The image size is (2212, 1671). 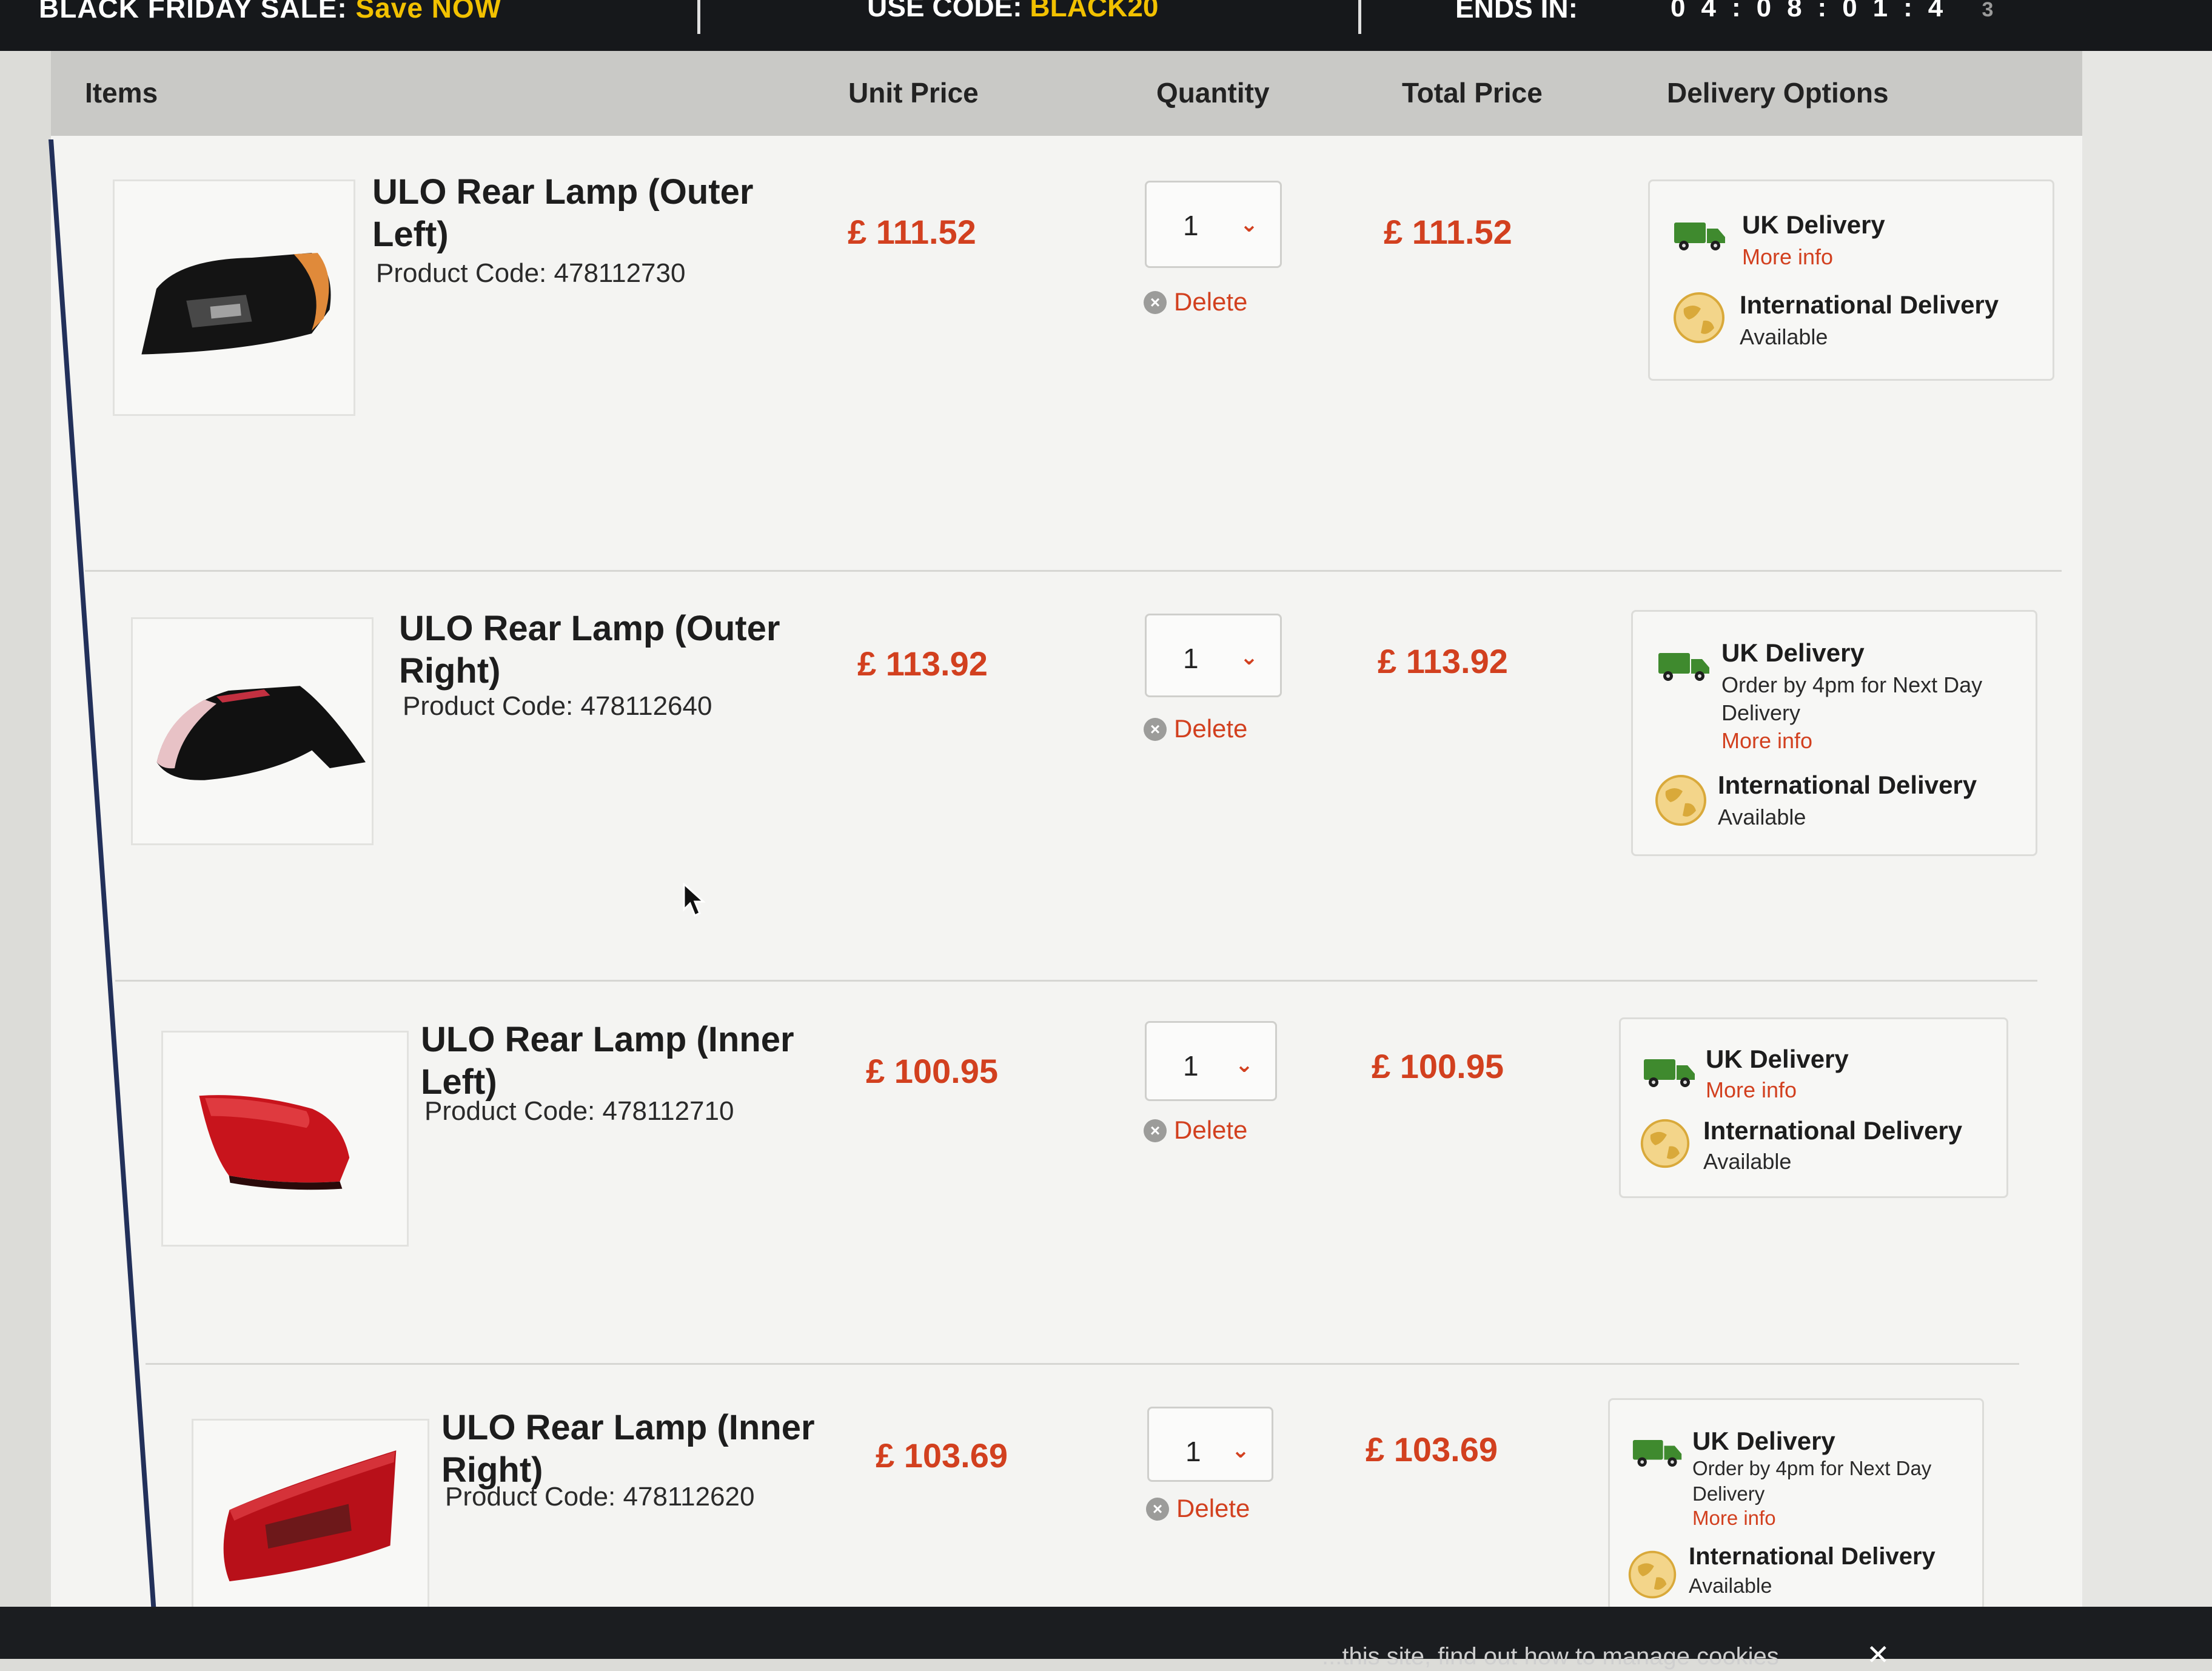 I want to click on unit-price: £ 113.92, so click(x=922, y=664).